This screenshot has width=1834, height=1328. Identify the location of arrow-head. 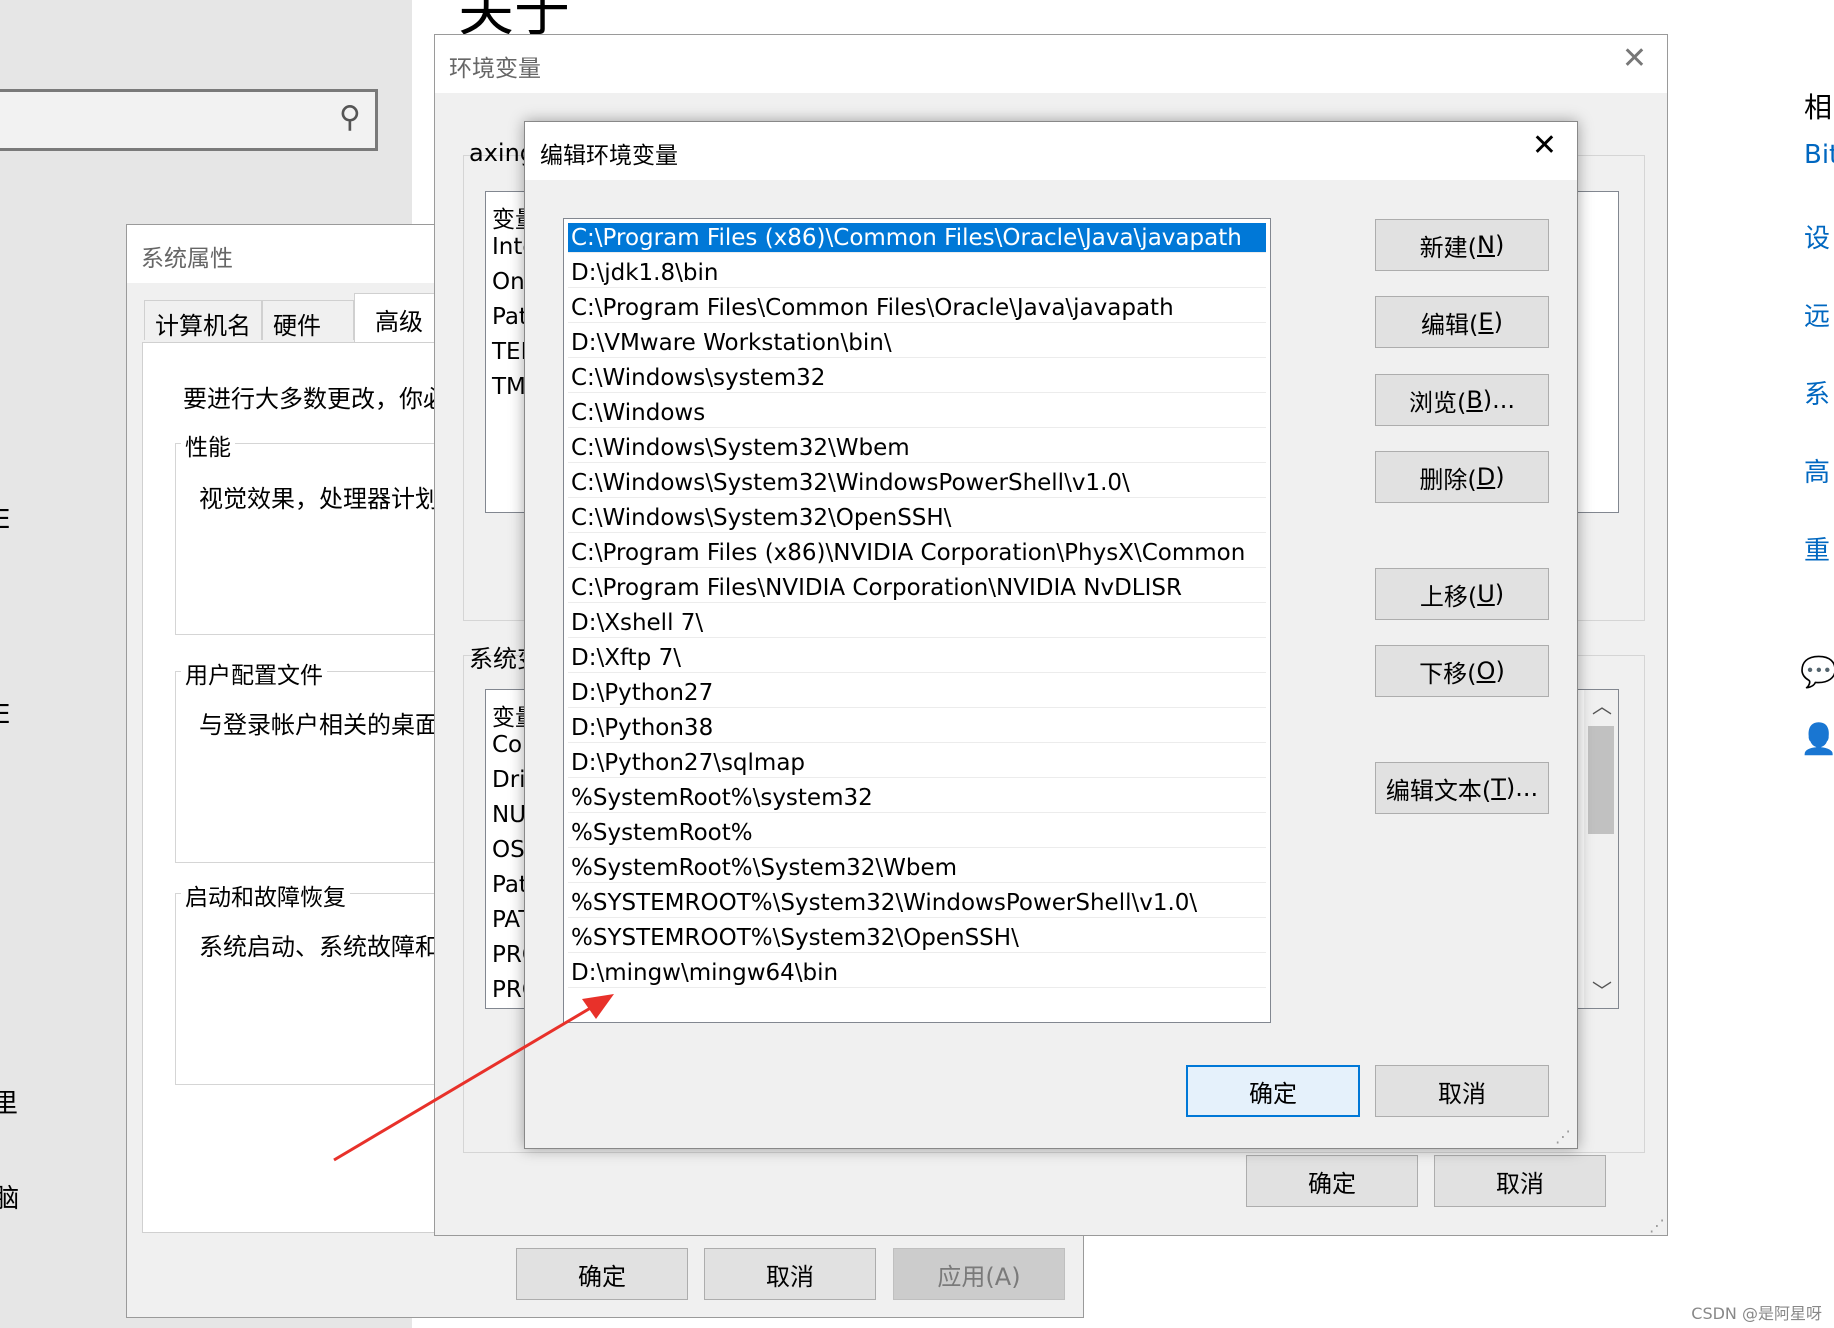
(598, 1006).